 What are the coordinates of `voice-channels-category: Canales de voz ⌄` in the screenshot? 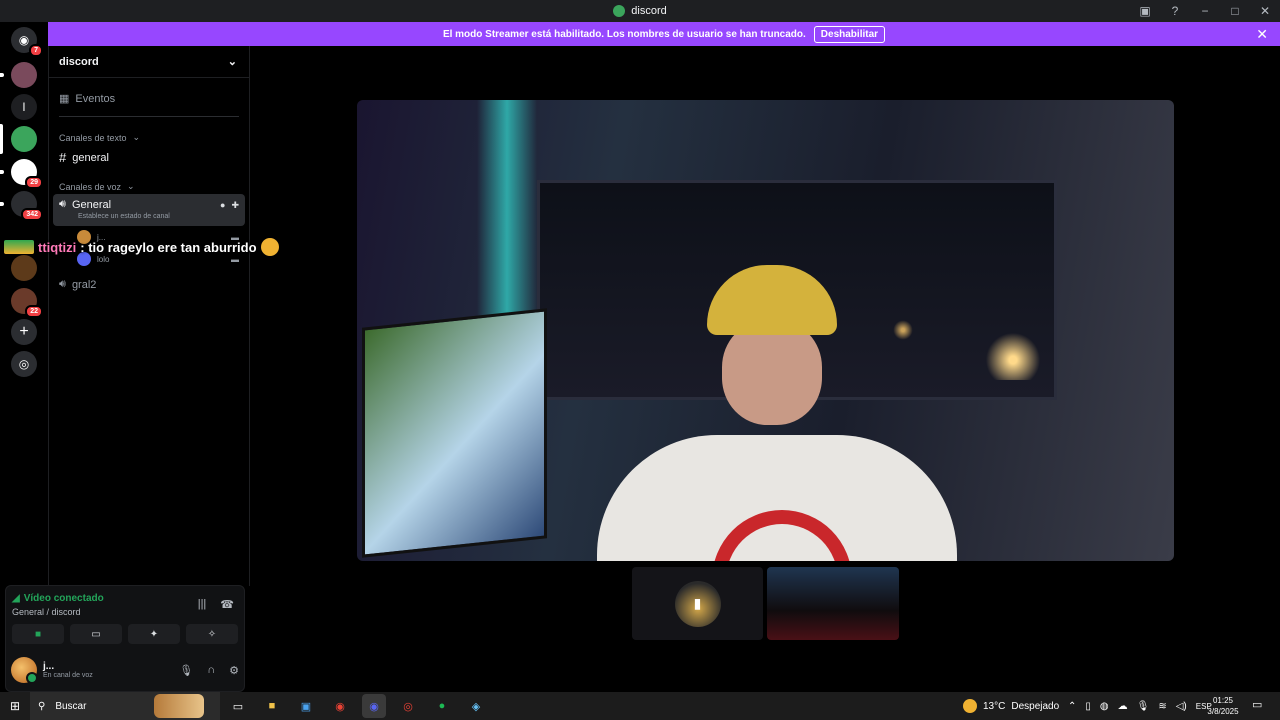 It's located at (149, 186).